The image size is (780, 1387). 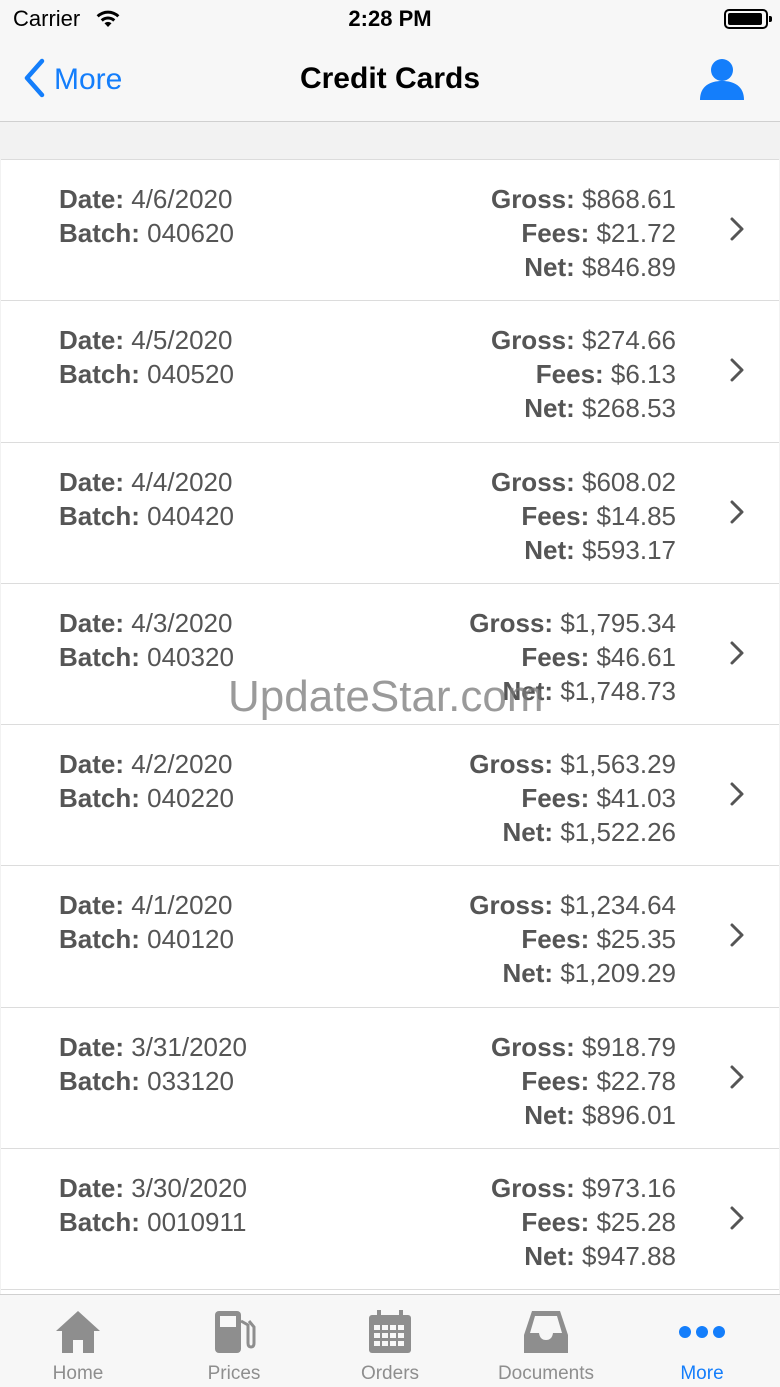 What do you see at coordinates (153, 1188) in the screenshot?
I see `date-line: Date: 3/30/2020` at bounding box center [153, 1188].